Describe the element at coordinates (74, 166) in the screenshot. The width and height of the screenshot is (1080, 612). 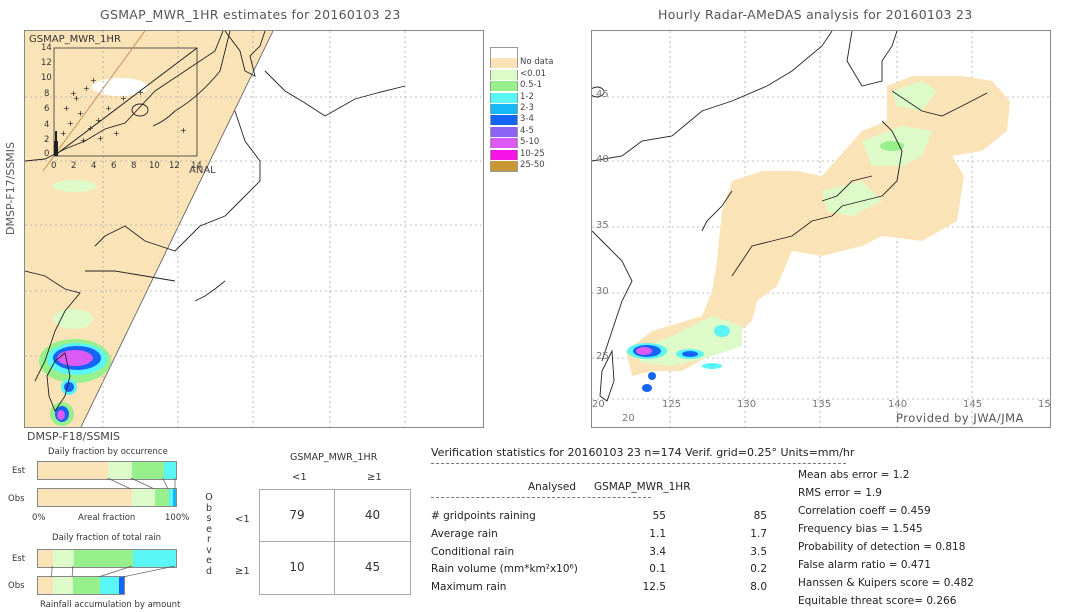
I see `inset-x-tick: 2` at that location.